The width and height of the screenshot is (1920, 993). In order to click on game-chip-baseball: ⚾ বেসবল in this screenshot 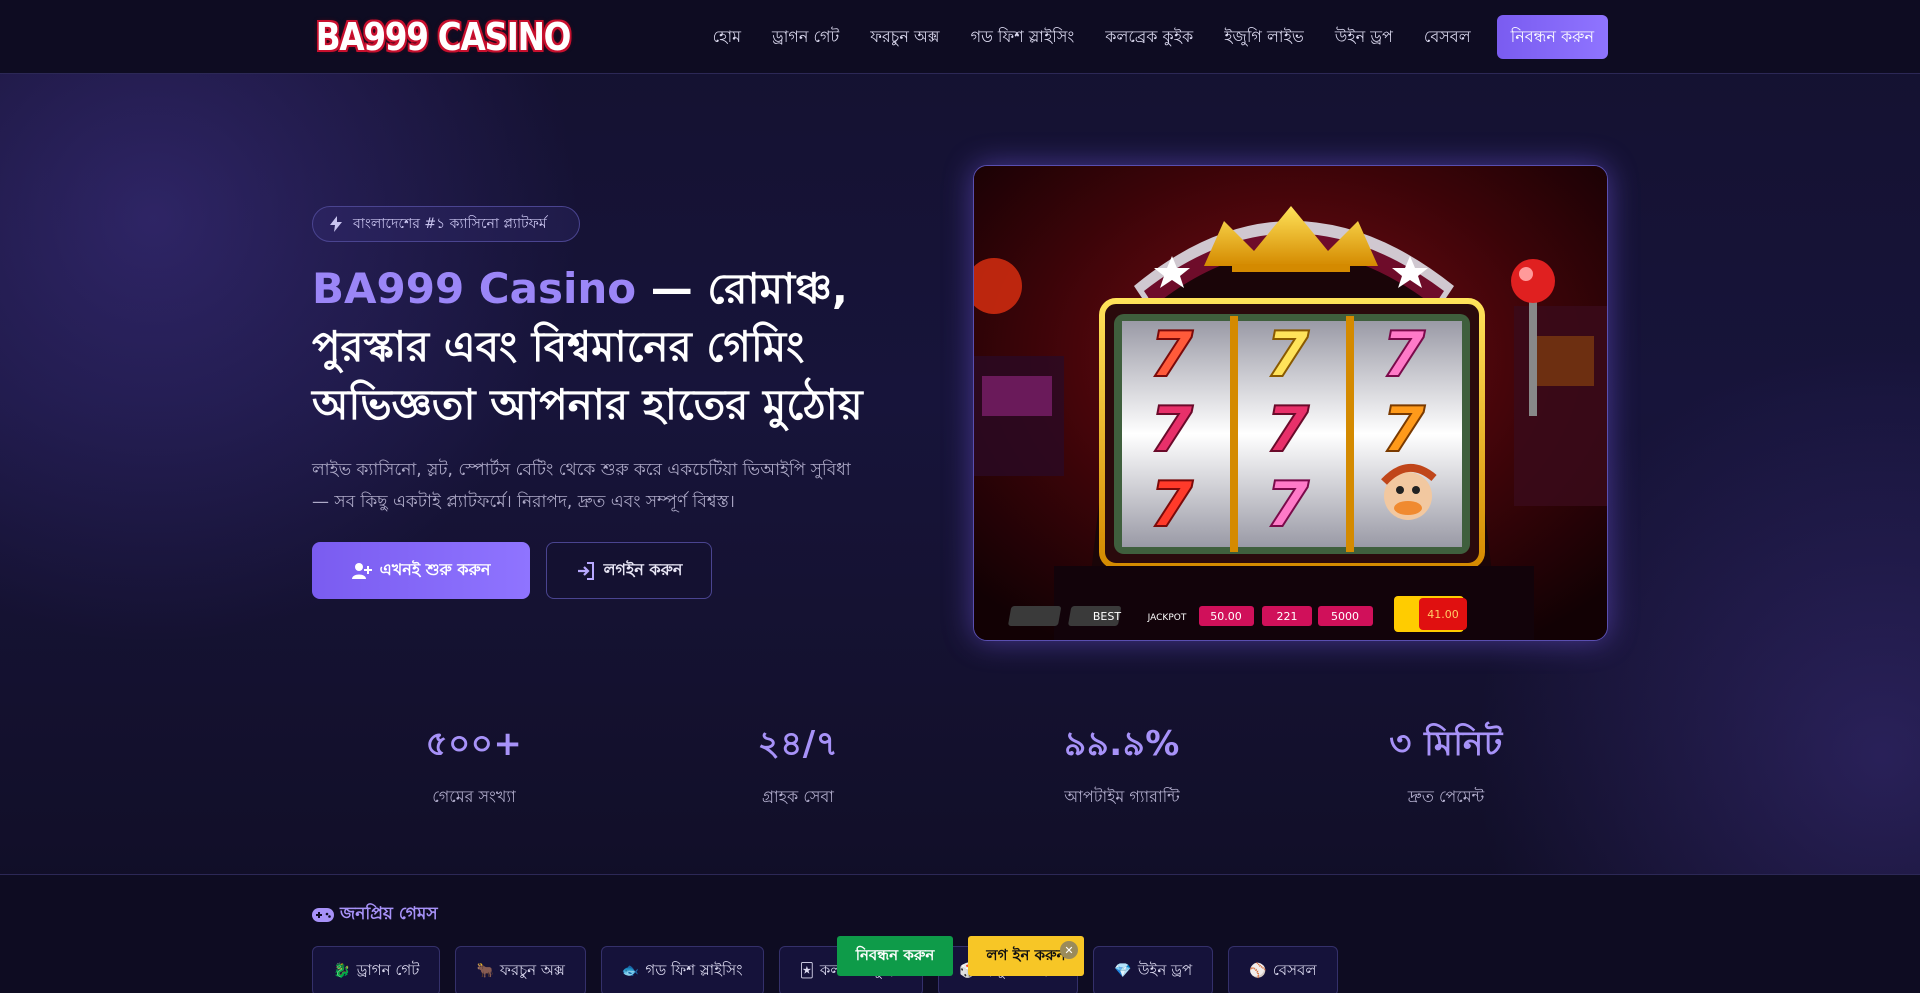, I will do `click(1283, 969)`.